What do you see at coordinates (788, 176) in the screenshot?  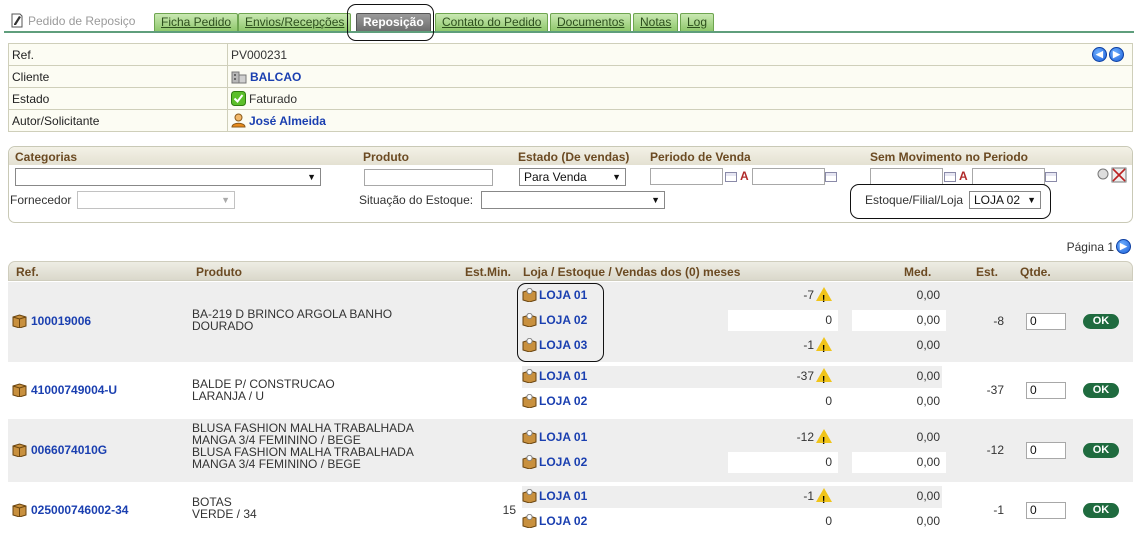 I see `periodo-venda-to-input` at bounding box center [788, 176].